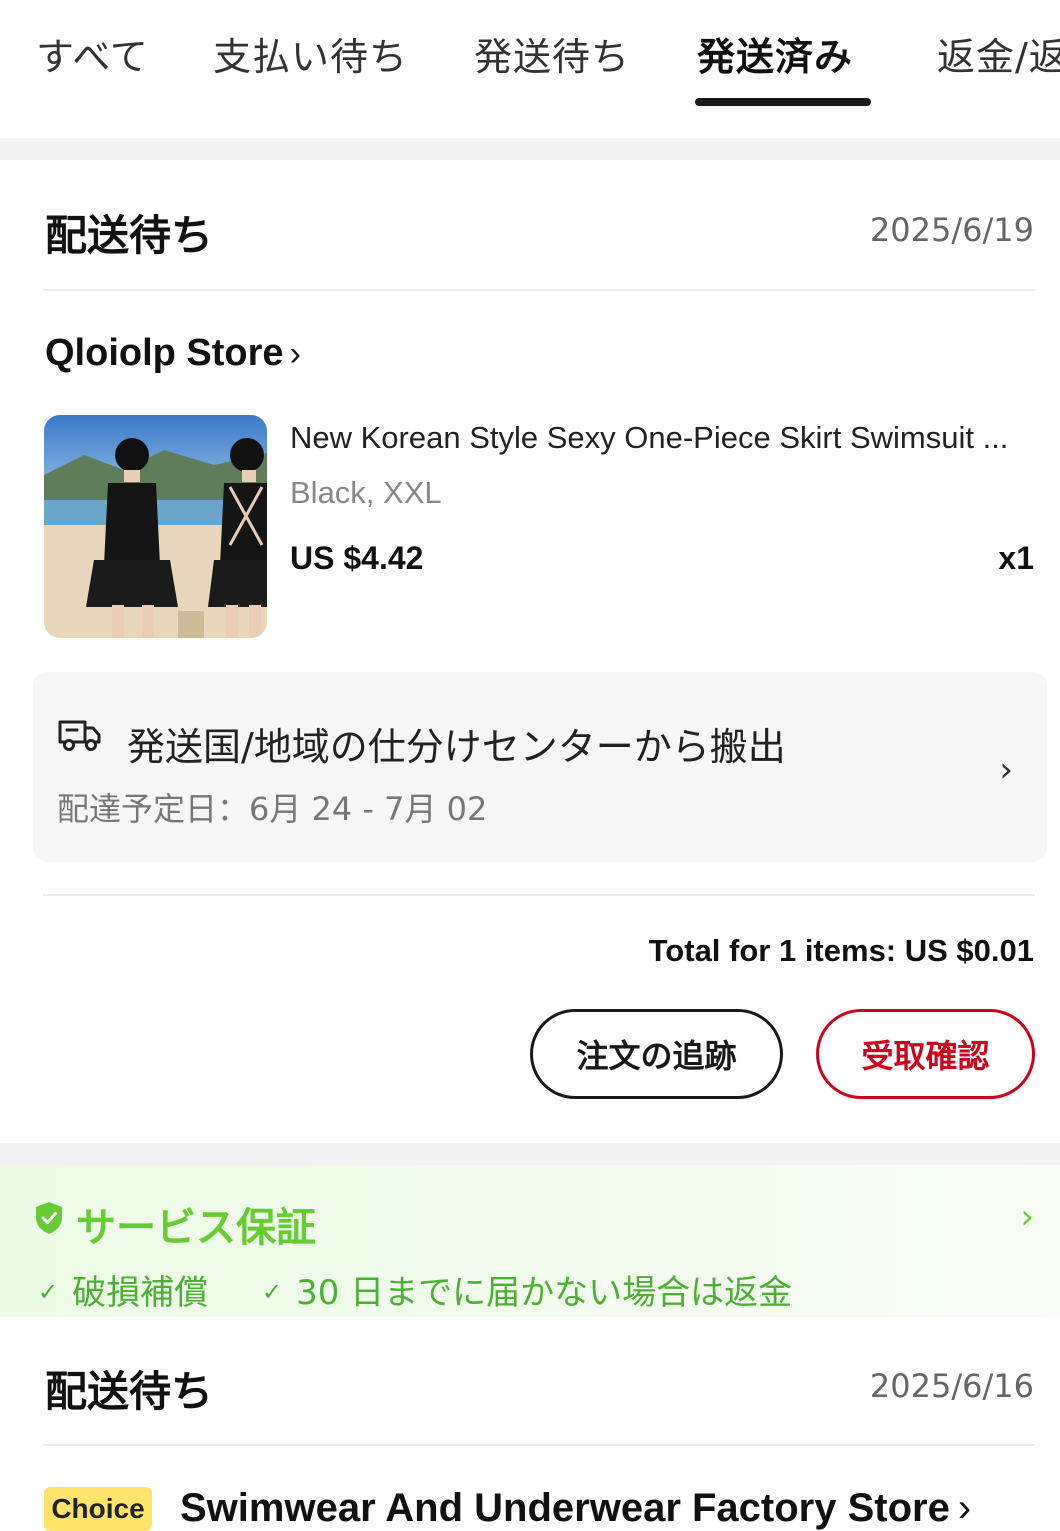 The width and height of the screenshot is (1060, 1531). I want to click on order-tabs: すべて 支払い待ち 発送待ち 発送済み 返金/返, so click(530, 69).